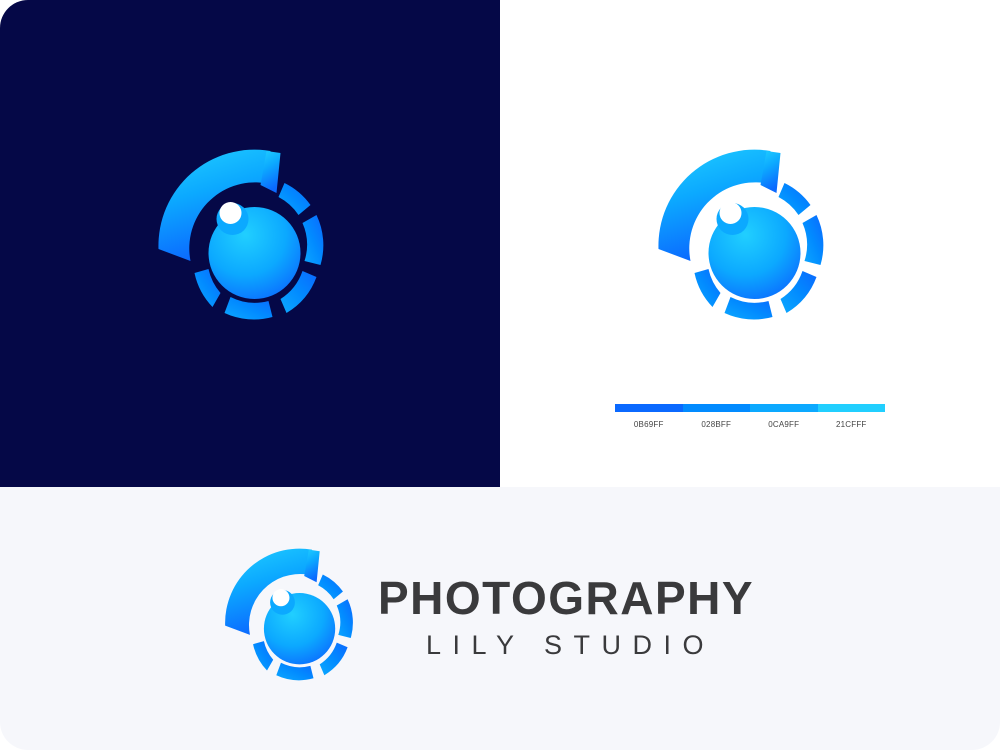 The width and height of the screenshot is (1000, 750). Describe the element at coordinates (571, 645) in the screenshot. I see `brand-subtitle: LILY STUDIO` at that location.